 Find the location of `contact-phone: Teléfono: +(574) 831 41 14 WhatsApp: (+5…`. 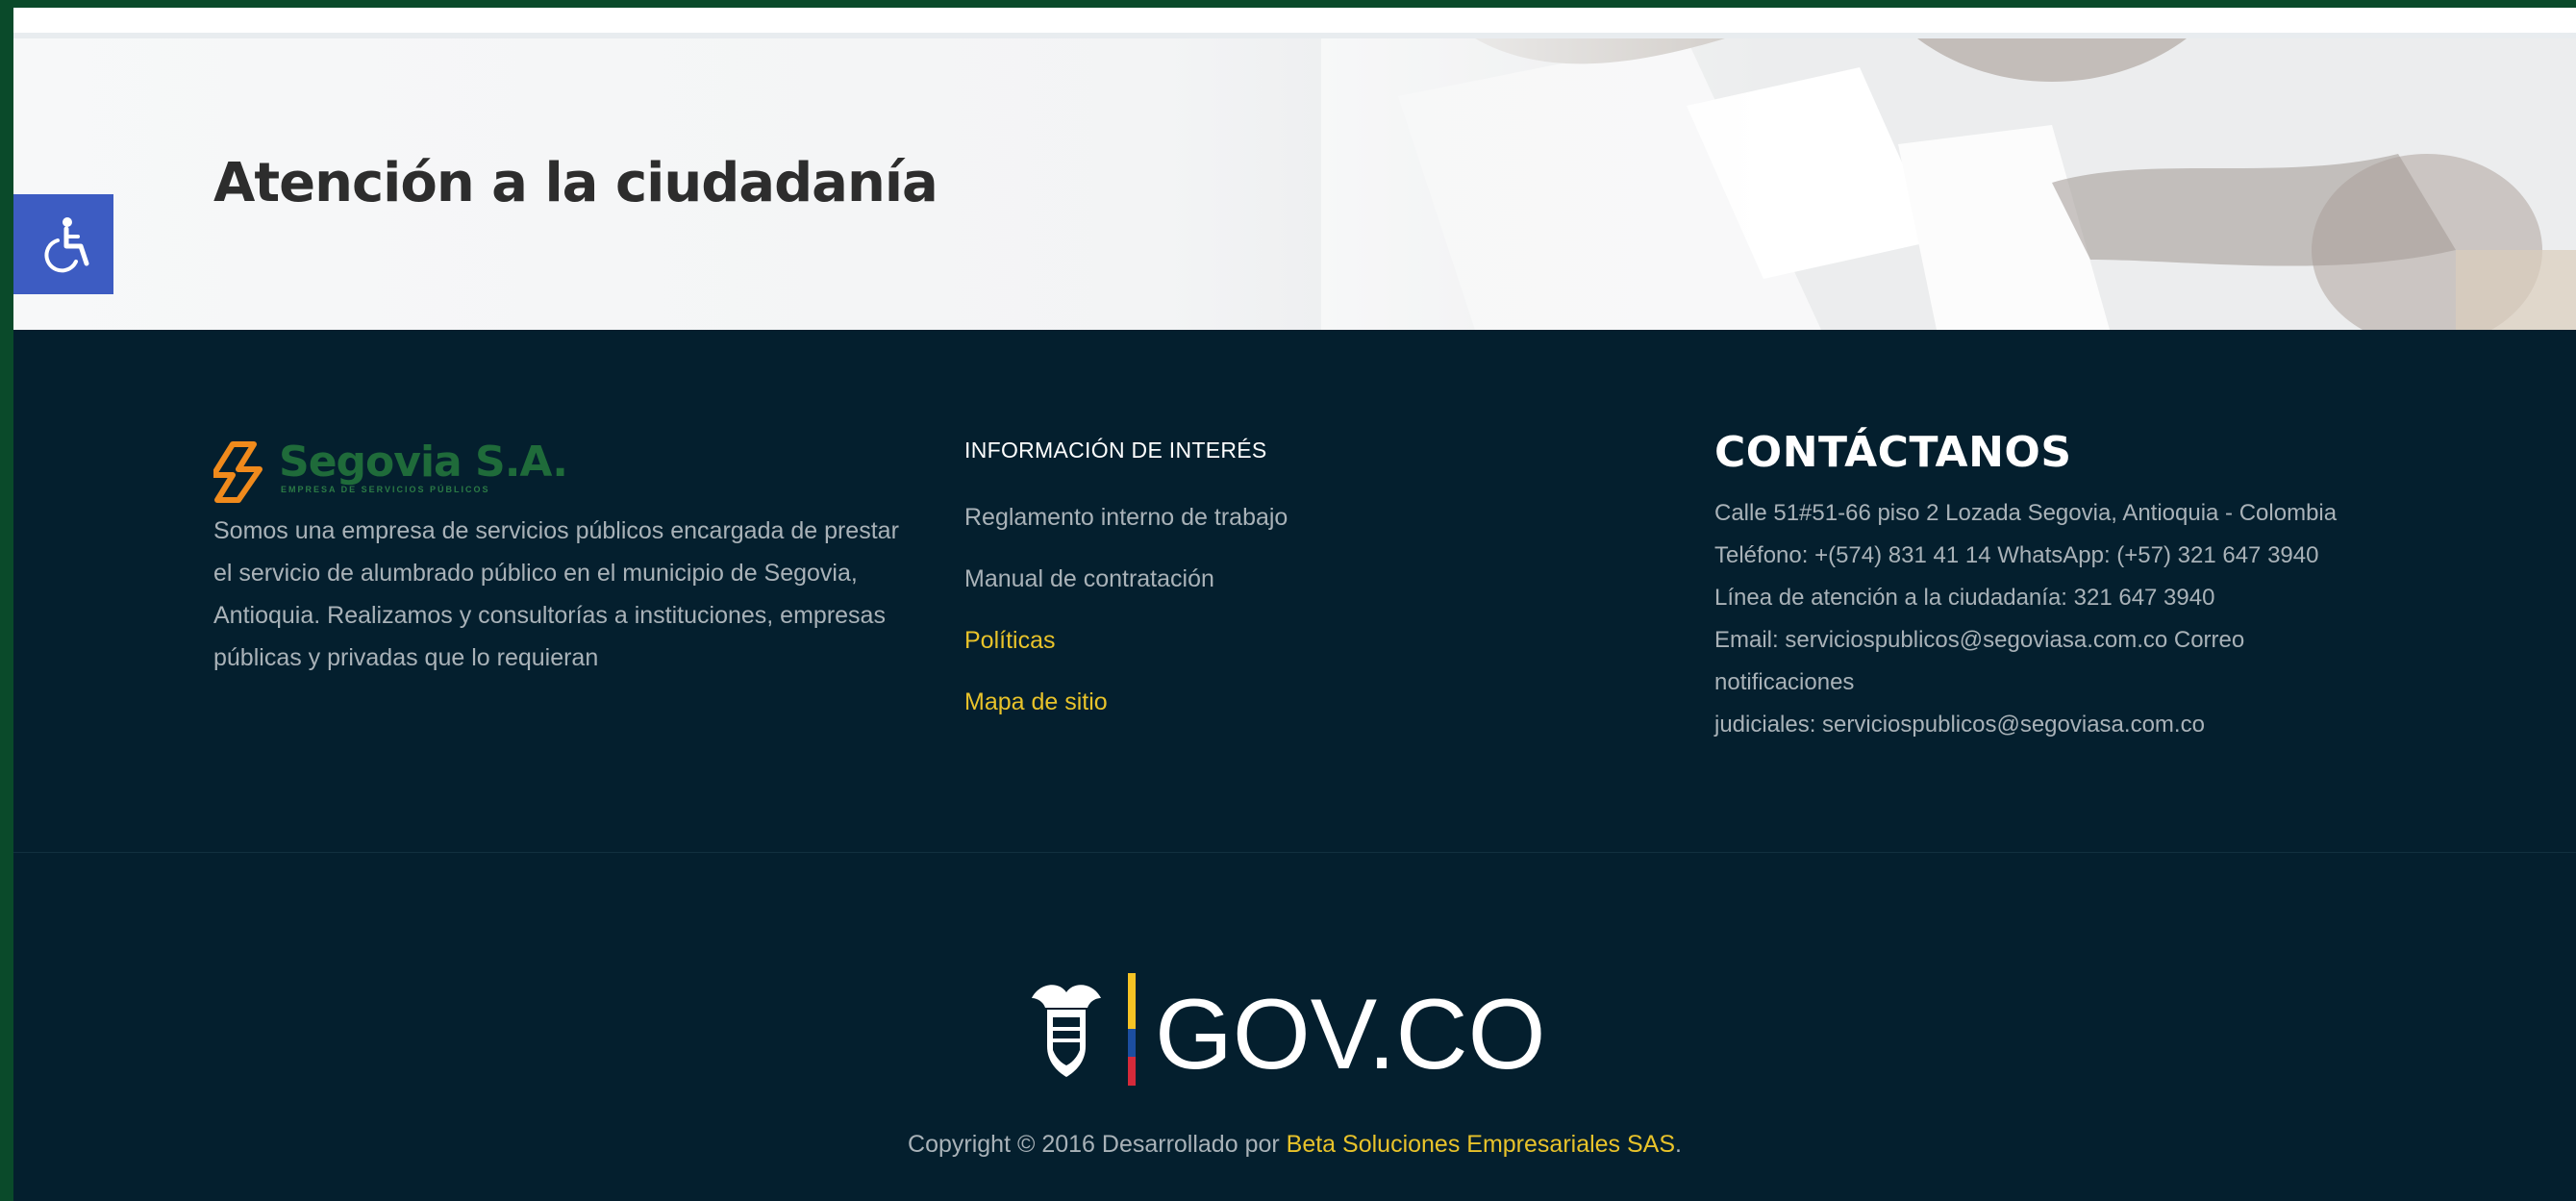

contact-phone: Teléfono: +(574) 831 41 14 WhatsApp: (+5… is located at coordinates (2016, 555).